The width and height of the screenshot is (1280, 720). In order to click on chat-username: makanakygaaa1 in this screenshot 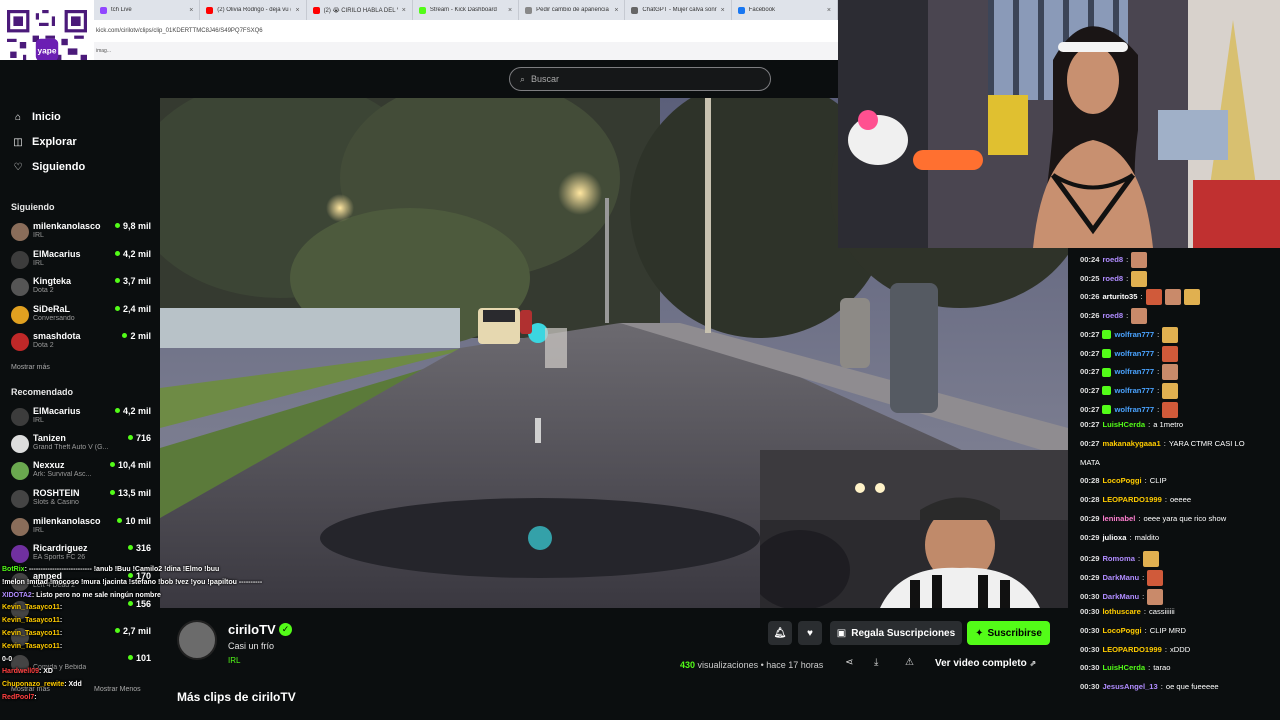, I will do `click(1131, 444)`.